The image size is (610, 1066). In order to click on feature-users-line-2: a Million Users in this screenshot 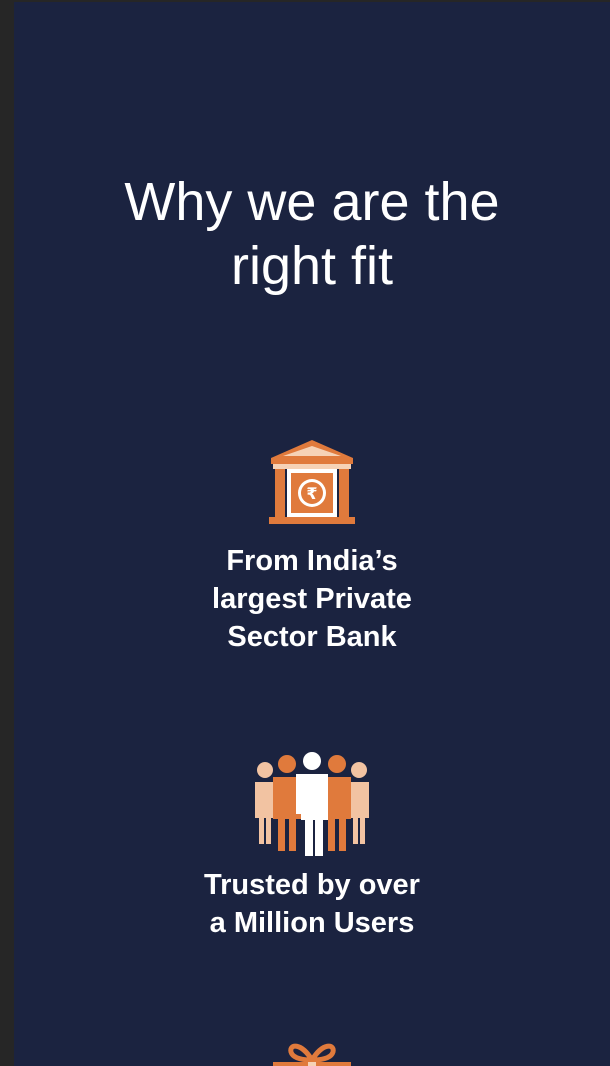, I will do `click(312, 923)`.